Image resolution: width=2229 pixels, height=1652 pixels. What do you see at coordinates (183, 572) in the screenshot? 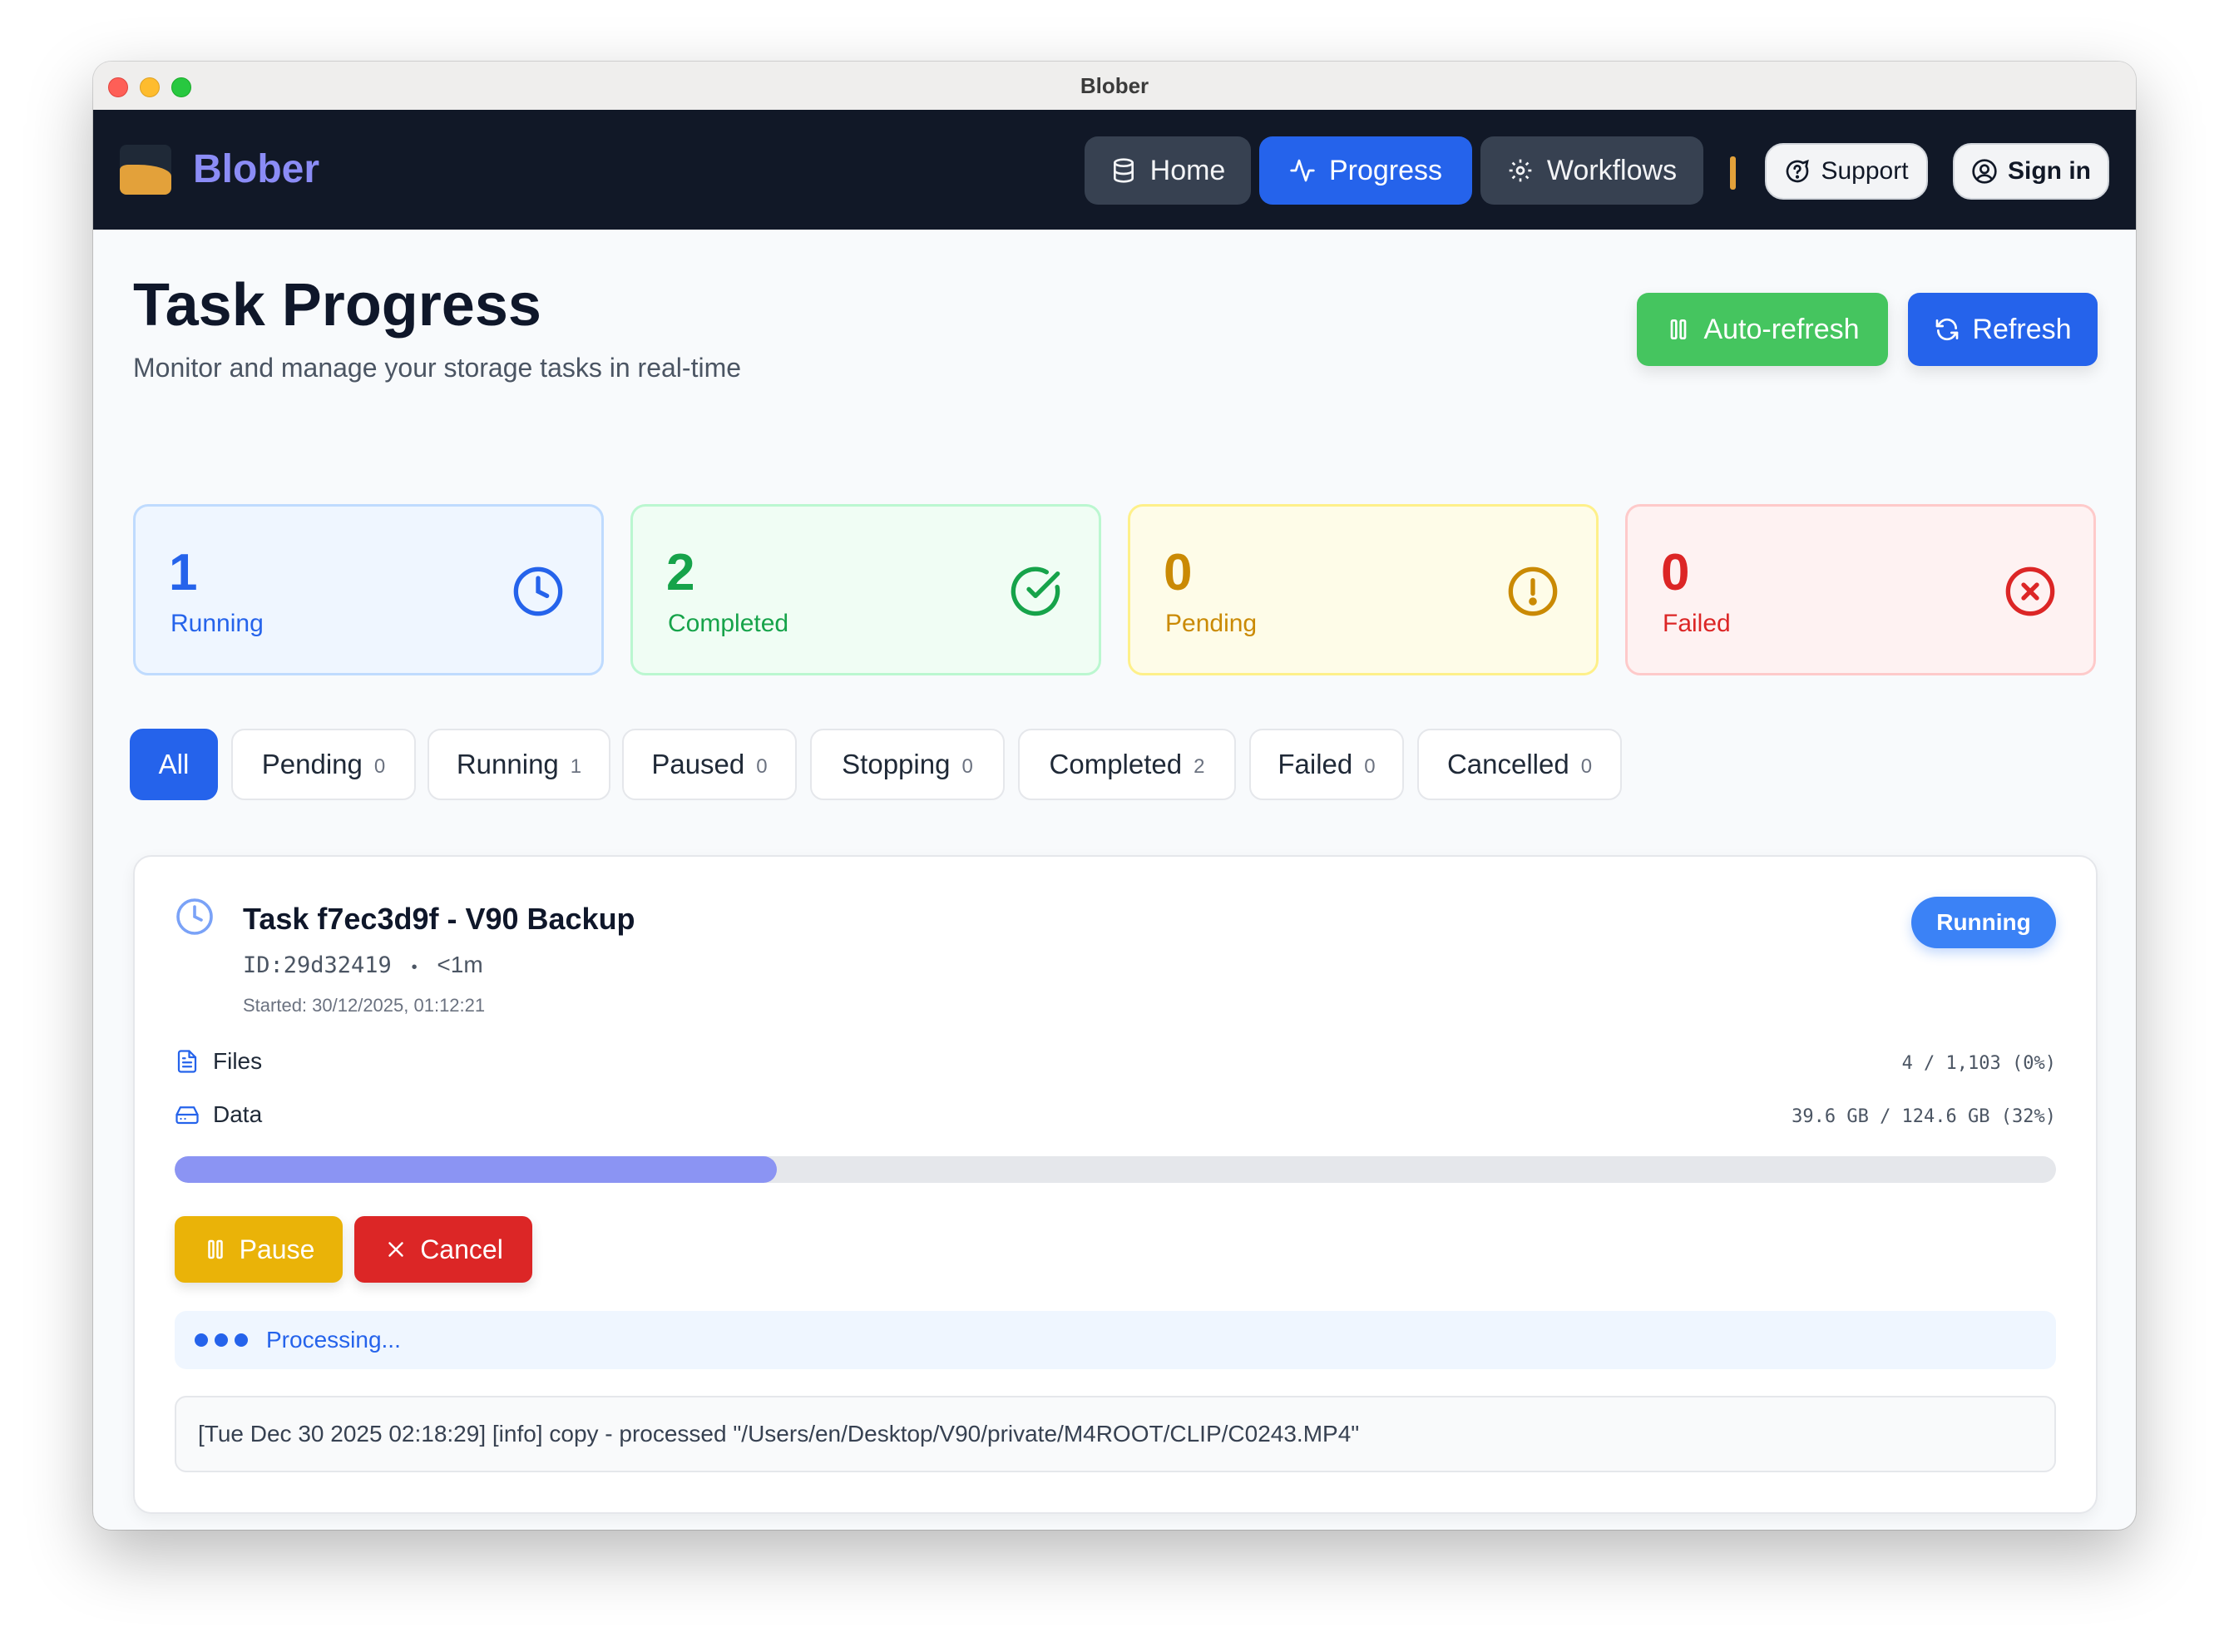
I see `stat-value: 1` at bounding box center [183, 572].